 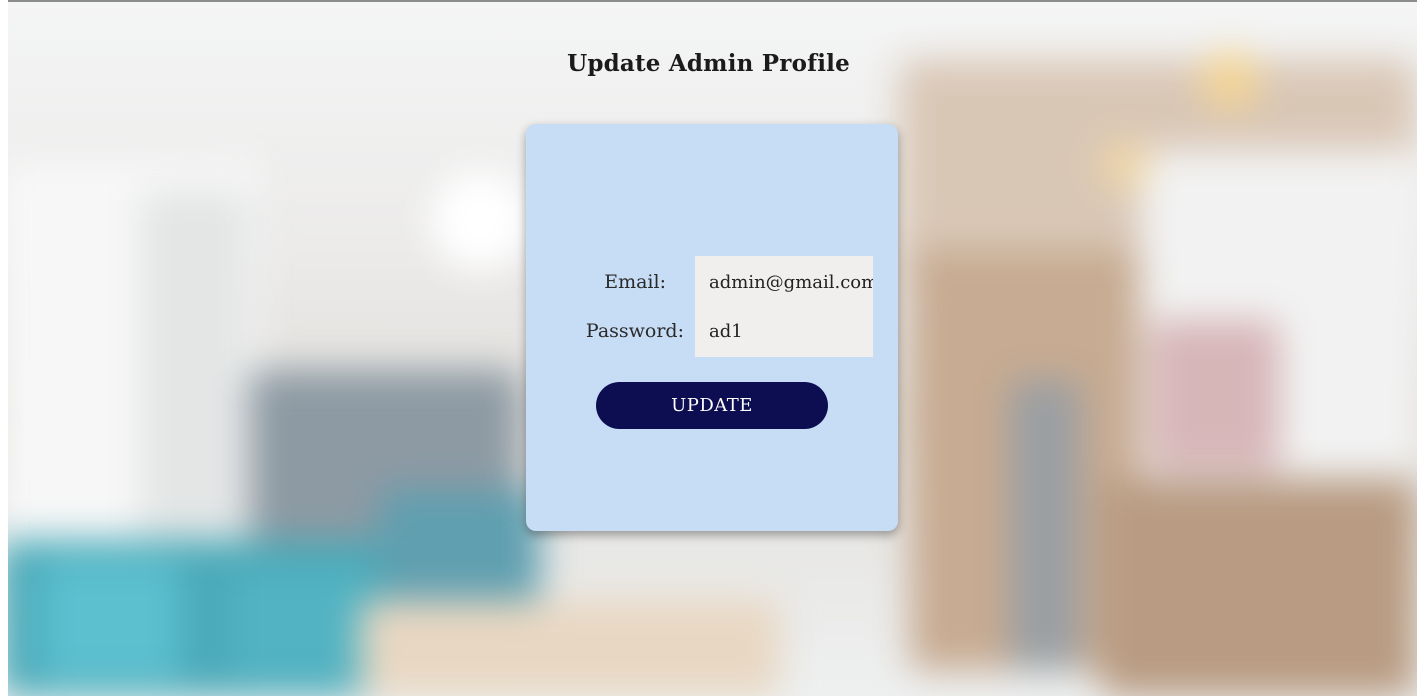 I want to click on email-label: Email:, so click(x=635, y=282).